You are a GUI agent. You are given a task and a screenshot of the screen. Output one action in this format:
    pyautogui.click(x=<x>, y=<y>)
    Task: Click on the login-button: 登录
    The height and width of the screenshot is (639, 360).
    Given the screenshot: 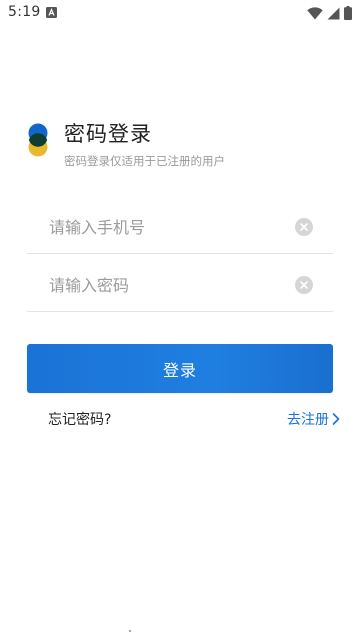 What is the action you would take?
    pyautogui.click(x=180, y=368)
    